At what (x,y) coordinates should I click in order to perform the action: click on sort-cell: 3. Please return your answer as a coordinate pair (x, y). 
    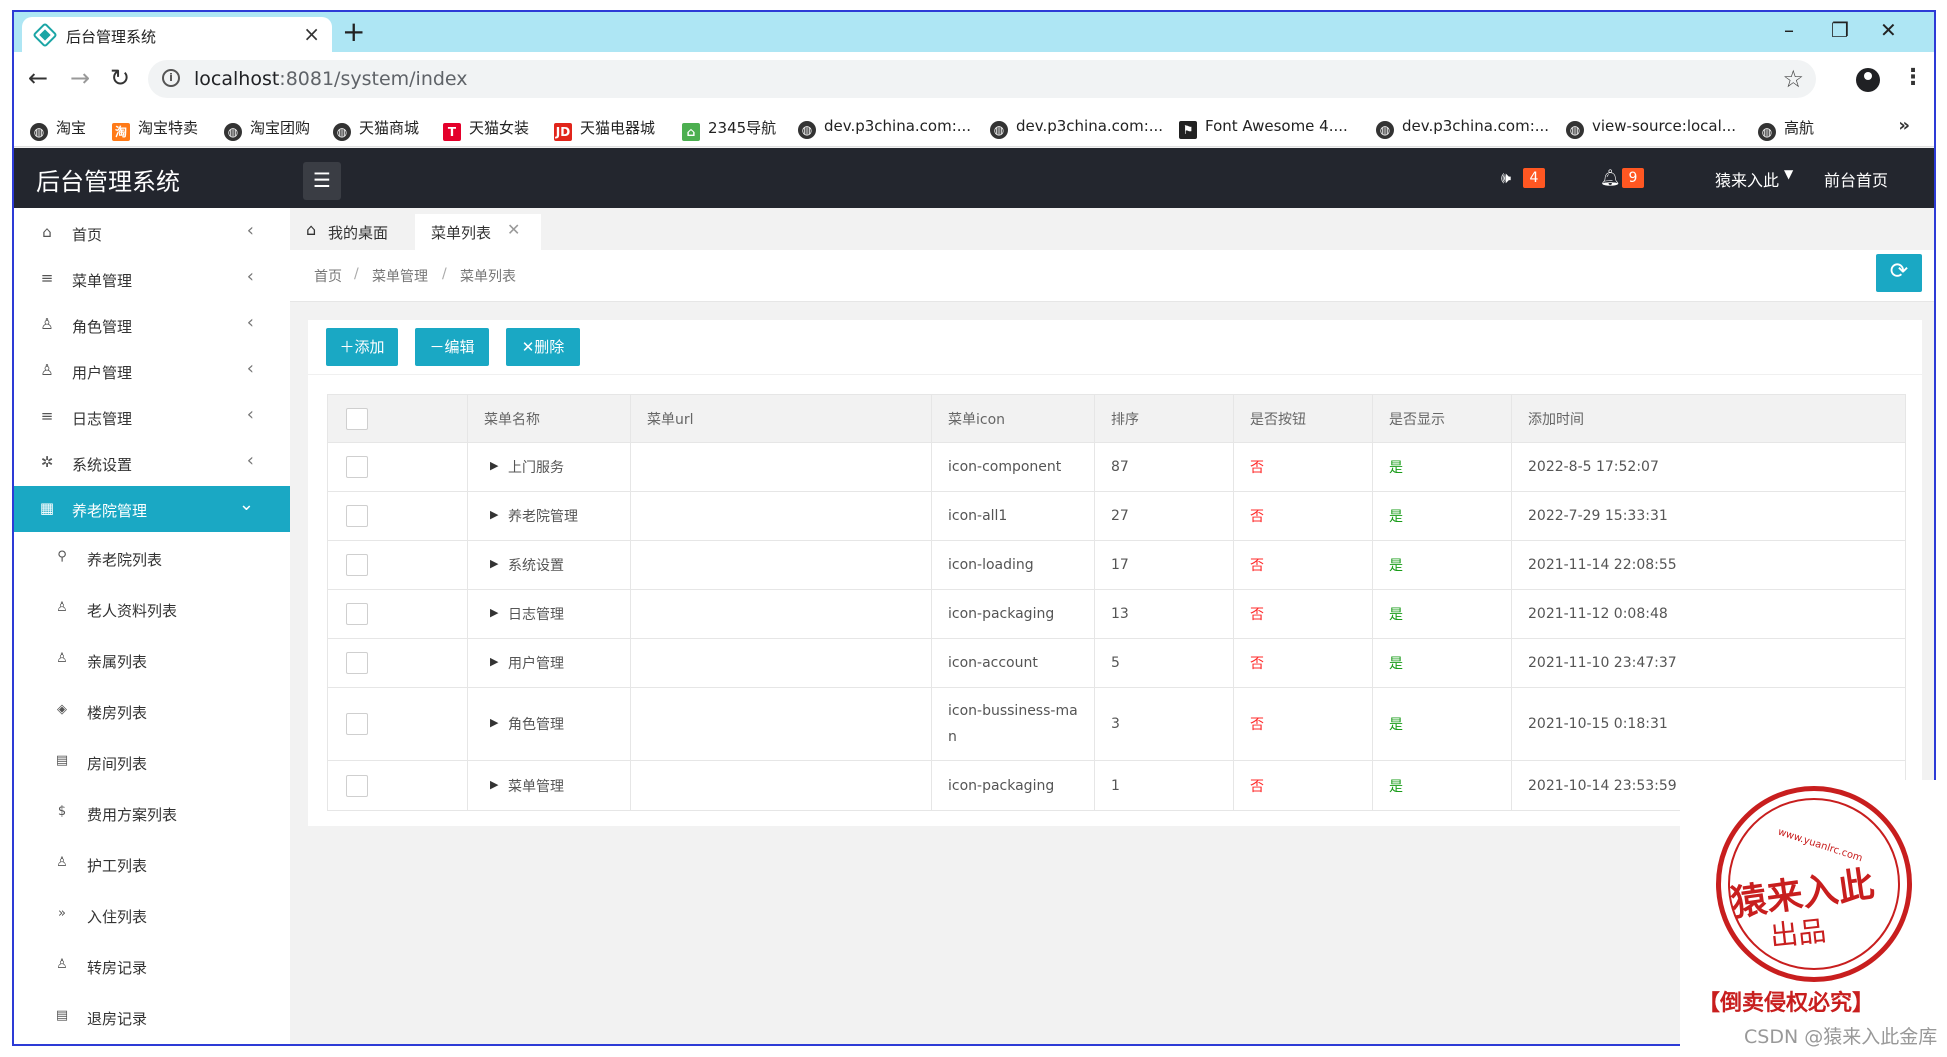
    Looking at the image, I should click on (1163, 724).